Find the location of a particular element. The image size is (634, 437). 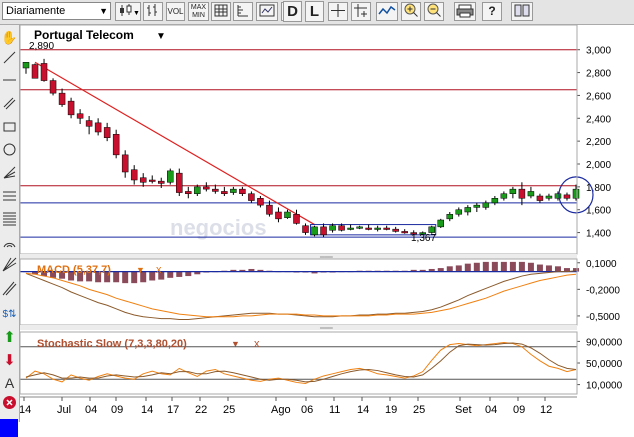

print-button is located at coordinates (465, 11).